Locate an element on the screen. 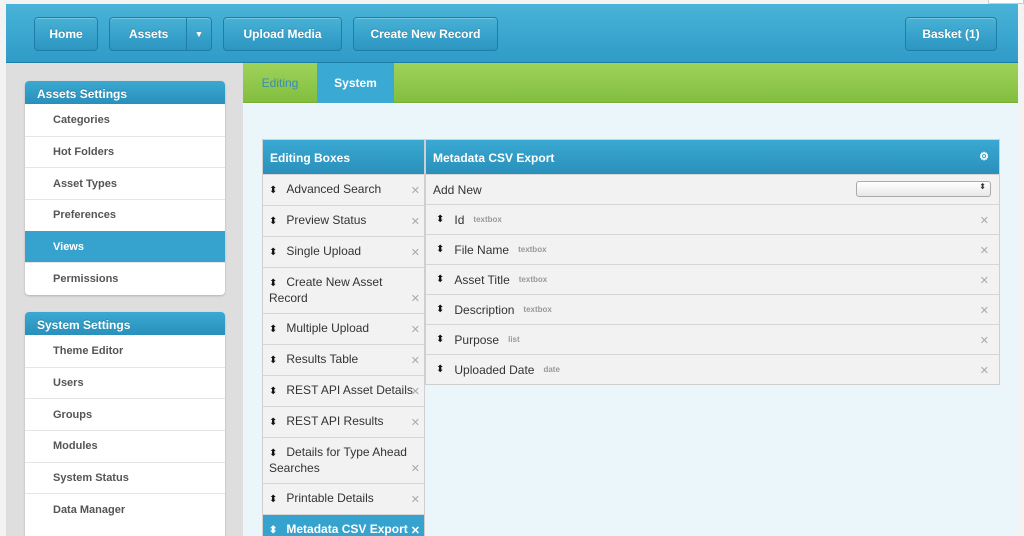  field-name: Description is located at coordinates (484, 309).